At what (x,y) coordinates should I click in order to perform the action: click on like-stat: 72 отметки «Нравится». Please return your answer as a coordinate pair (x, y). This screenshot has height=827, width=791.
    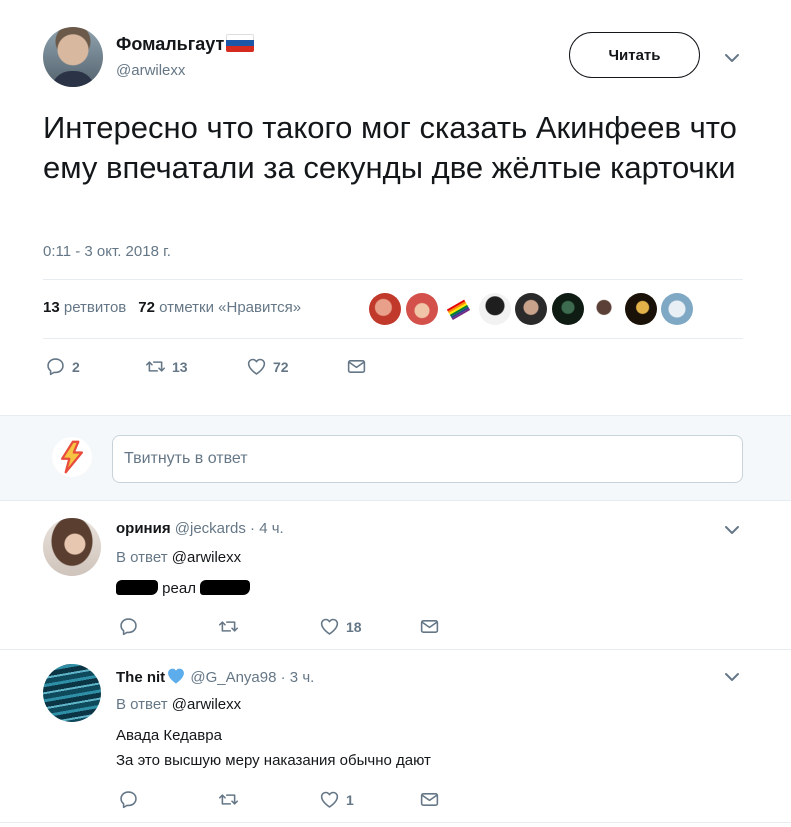
    Looking at the image, I should click on (219, 307).